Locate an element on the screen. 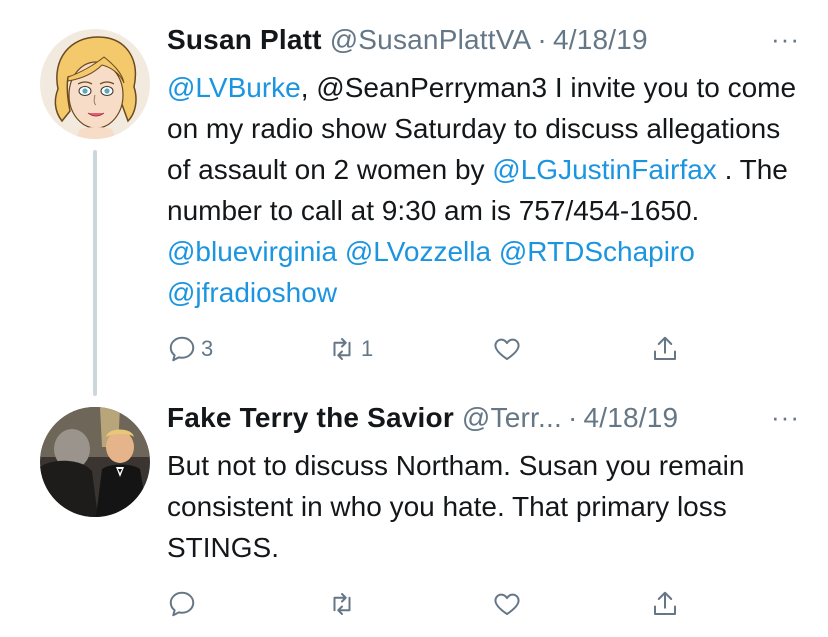  reply-button: 3 is located at coordinates (190, 349).